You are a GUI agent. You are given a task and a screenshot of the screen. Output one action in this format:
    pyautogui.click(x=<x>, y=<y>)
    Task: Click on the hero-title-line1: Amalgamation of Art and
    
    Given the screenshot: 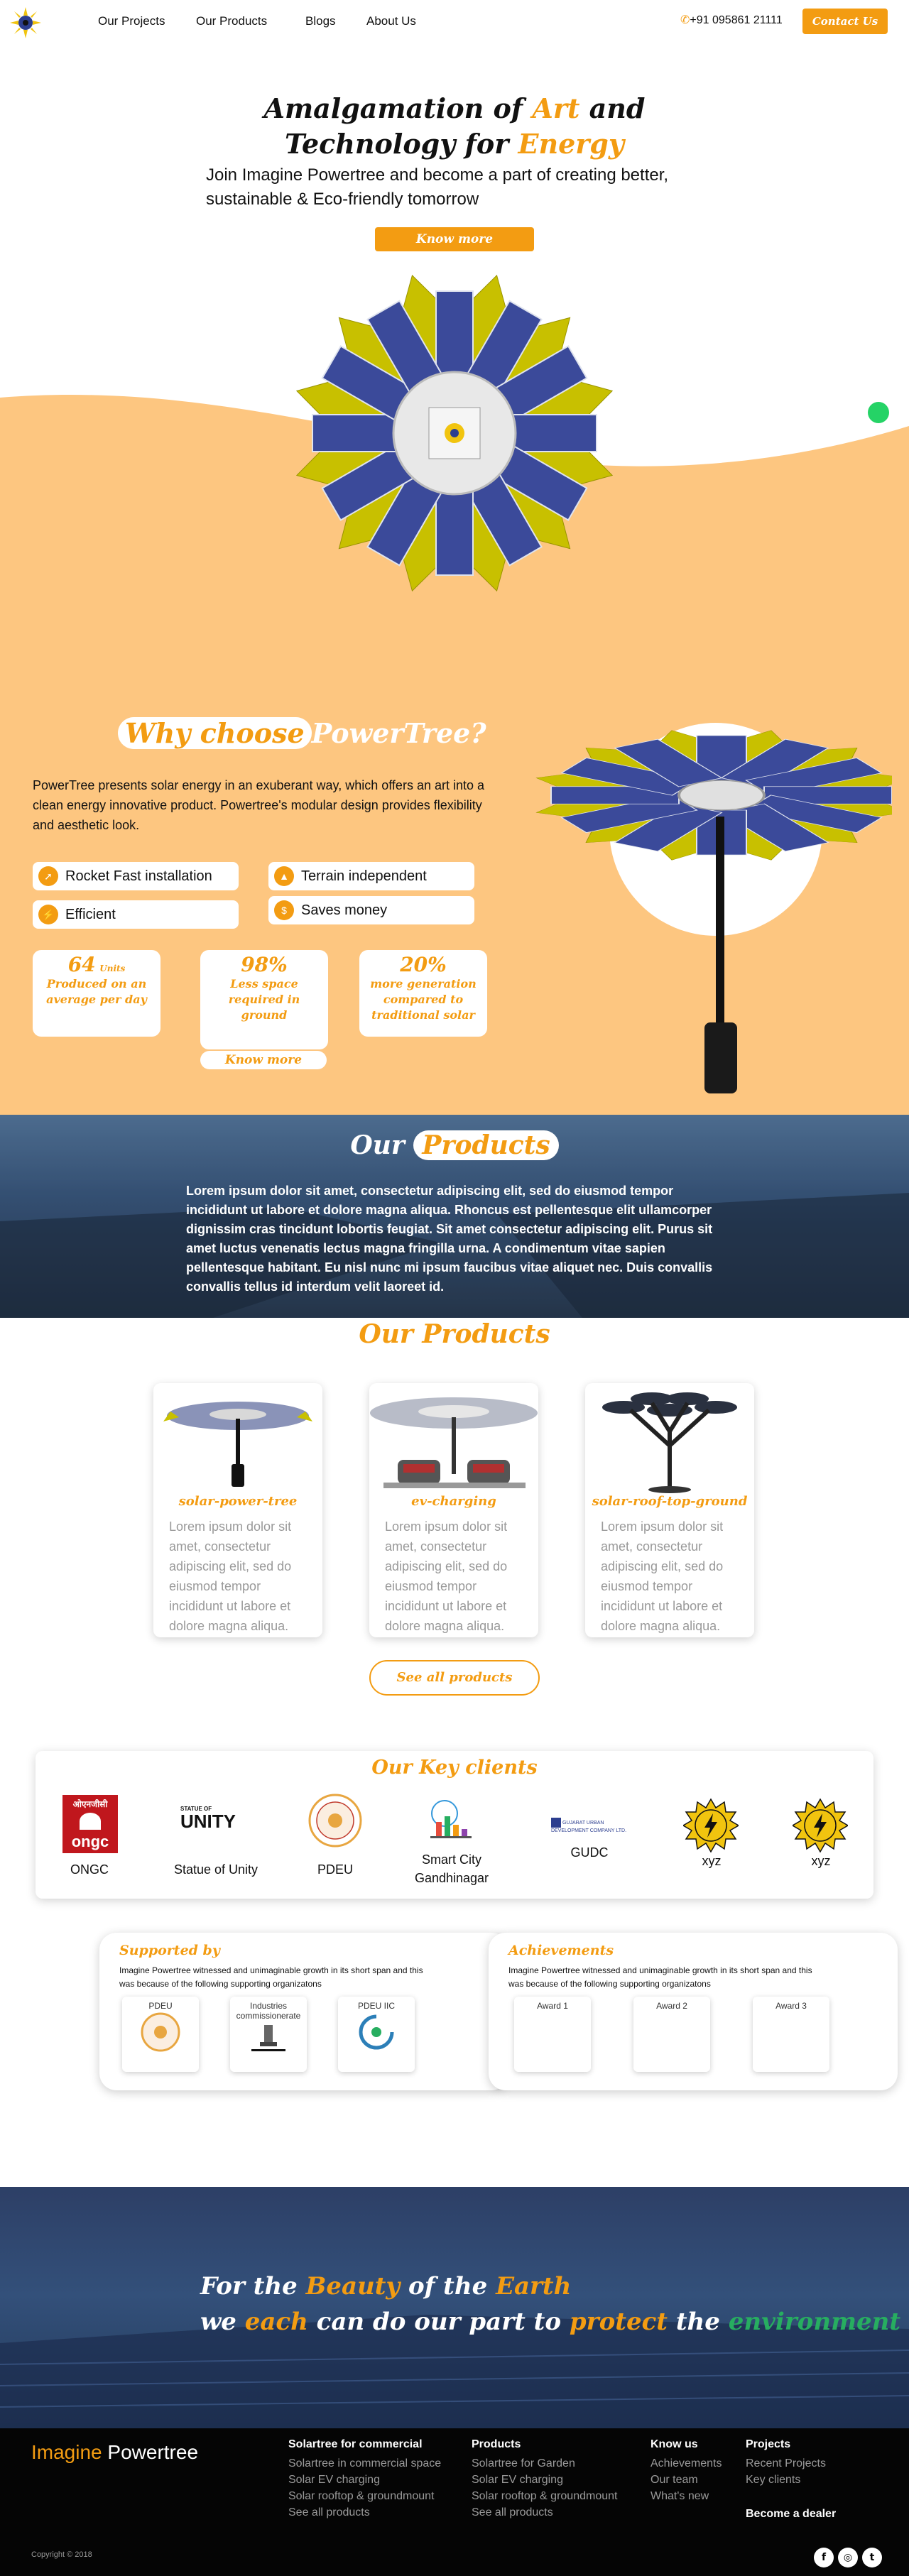 What is the action you would take?
    pyautogui.click(x=454, y=108)
    